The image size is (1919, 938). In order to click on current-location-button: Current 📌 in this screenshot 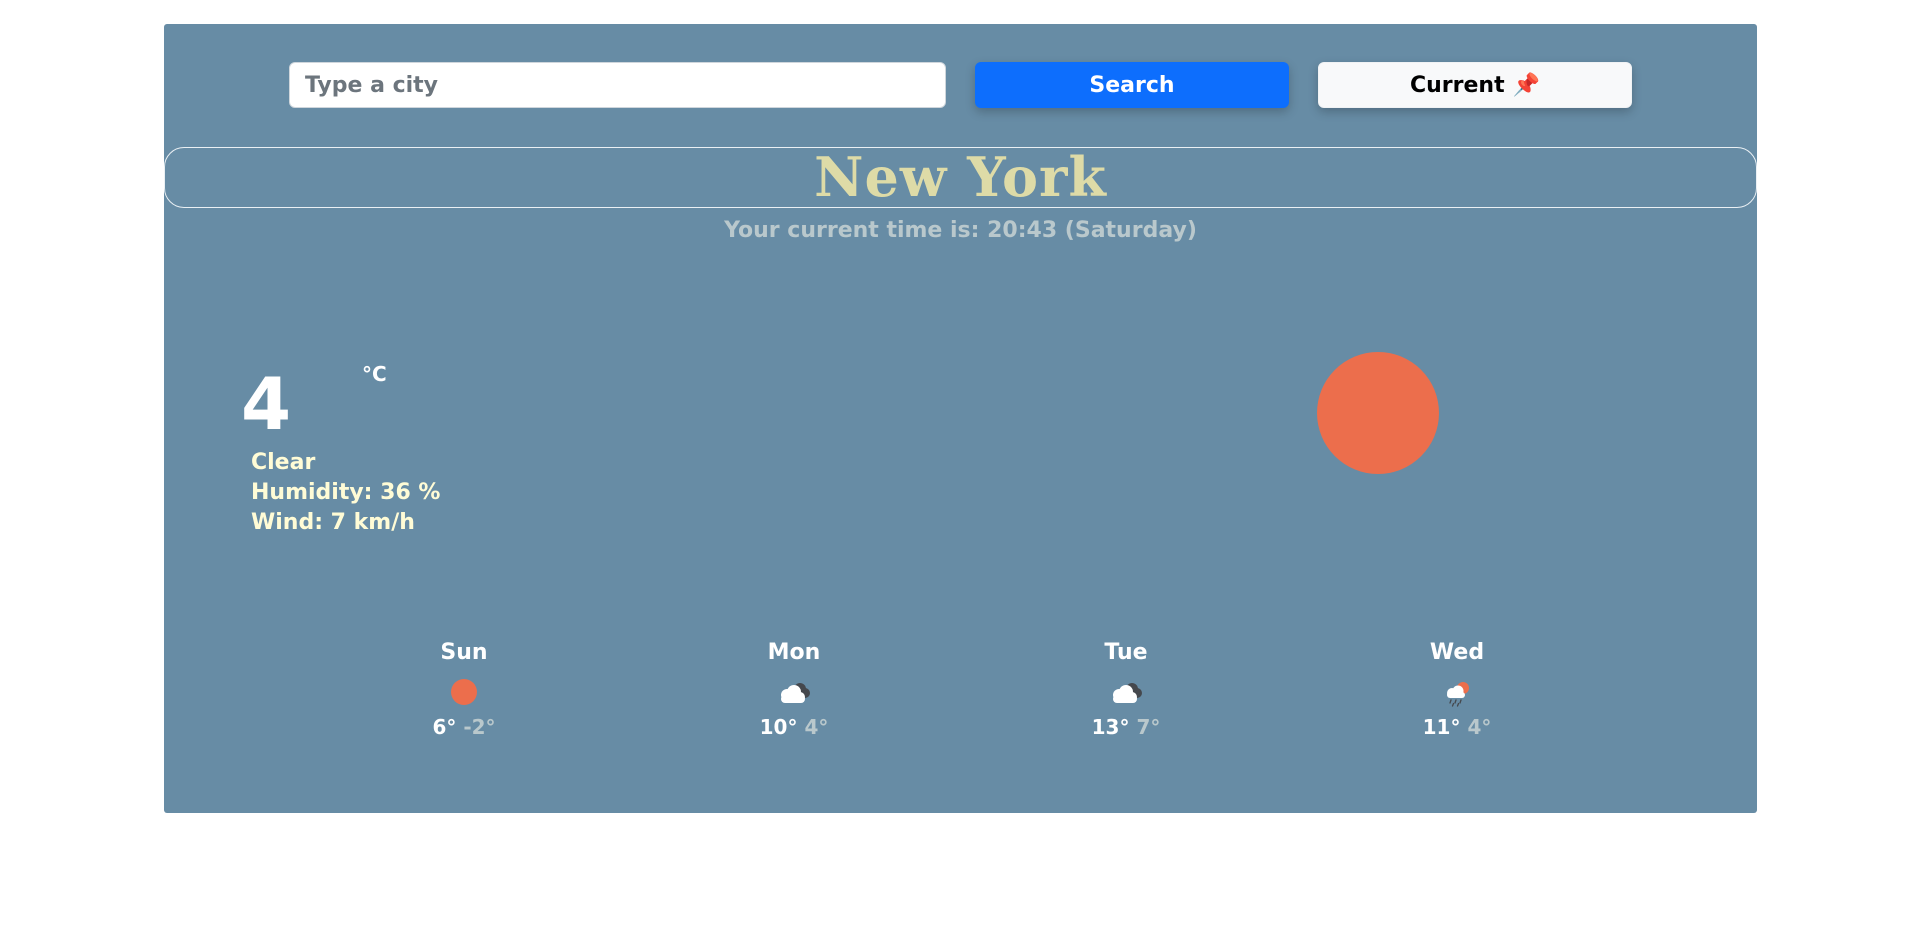, I will do `click(1475, 85)`.